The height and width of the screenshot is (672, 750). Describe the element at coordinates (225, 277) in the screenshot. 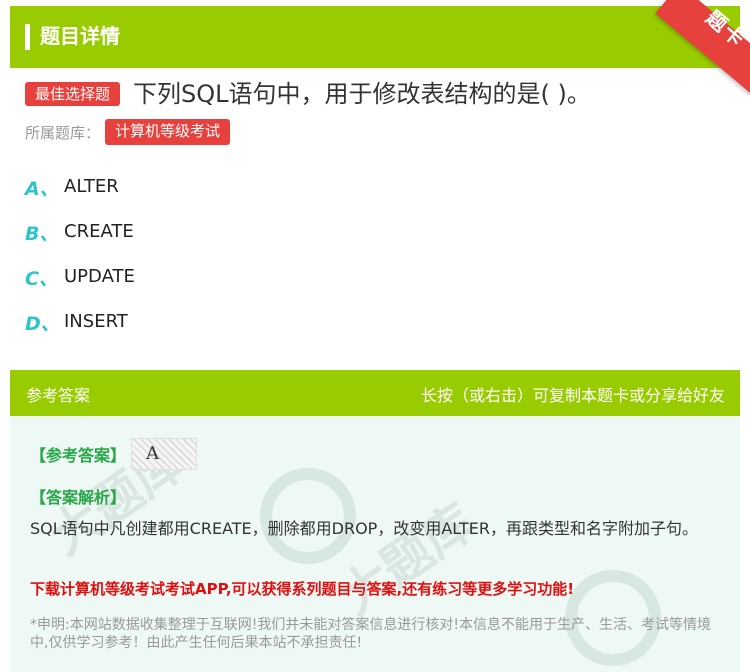

I see `option-c: C、 UPDATE` at that location.